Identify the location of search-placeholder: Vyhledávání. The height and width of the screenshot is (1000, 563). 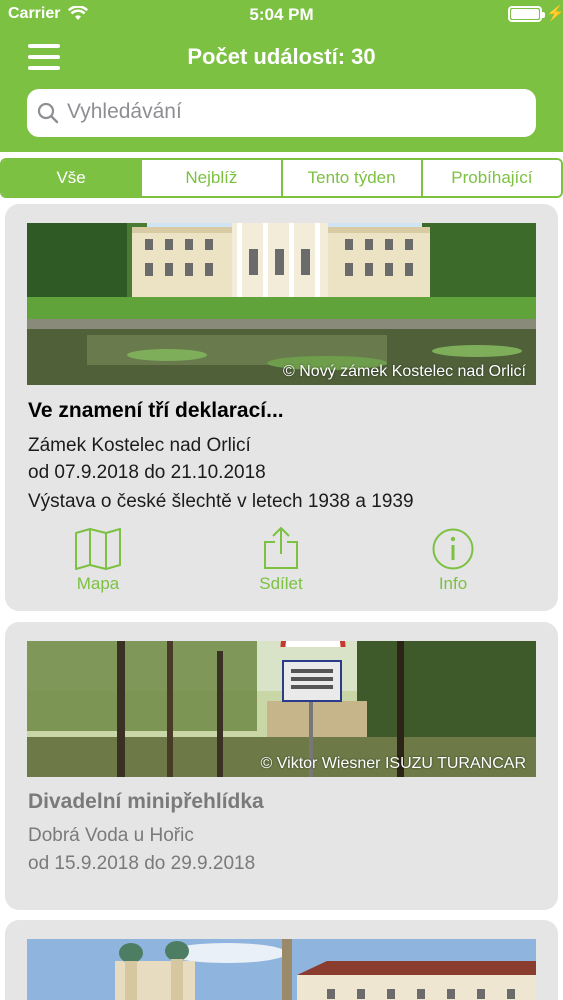
(124, 111).